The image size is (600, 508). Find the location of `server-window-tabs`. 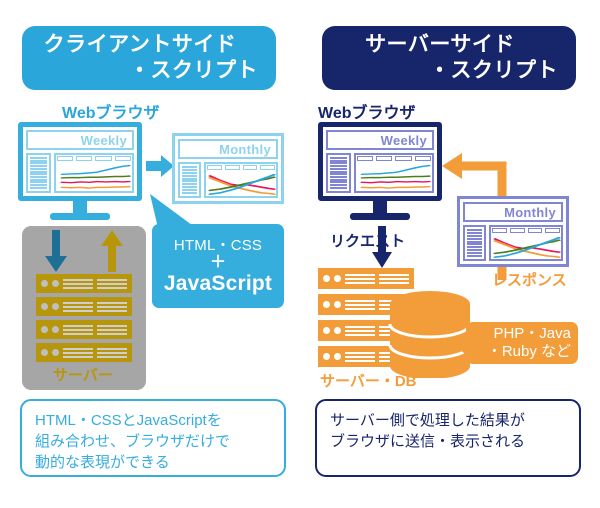

server-window-tabs is located at coordinates (394, 158).